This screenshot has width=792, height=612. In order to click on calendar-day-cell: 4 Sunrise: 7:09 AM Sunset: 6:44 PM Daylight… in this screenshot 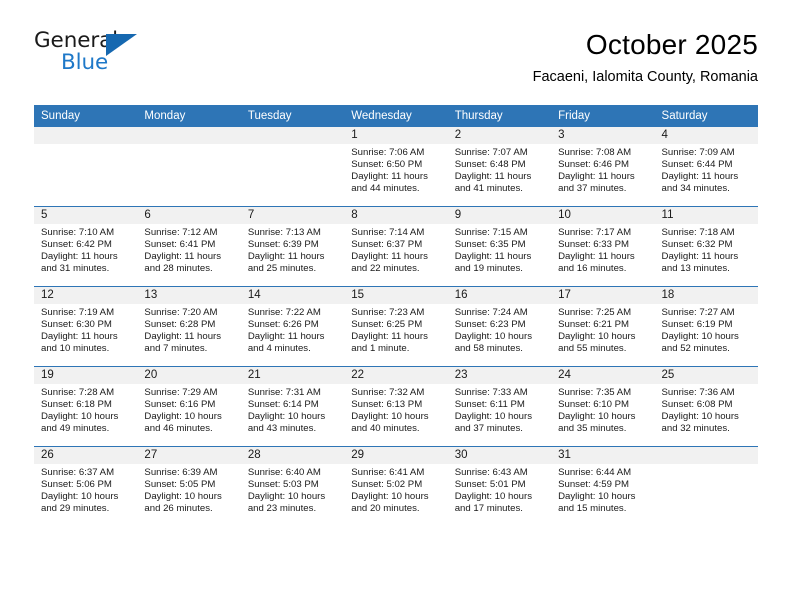, I will do `click(706, 167)`.